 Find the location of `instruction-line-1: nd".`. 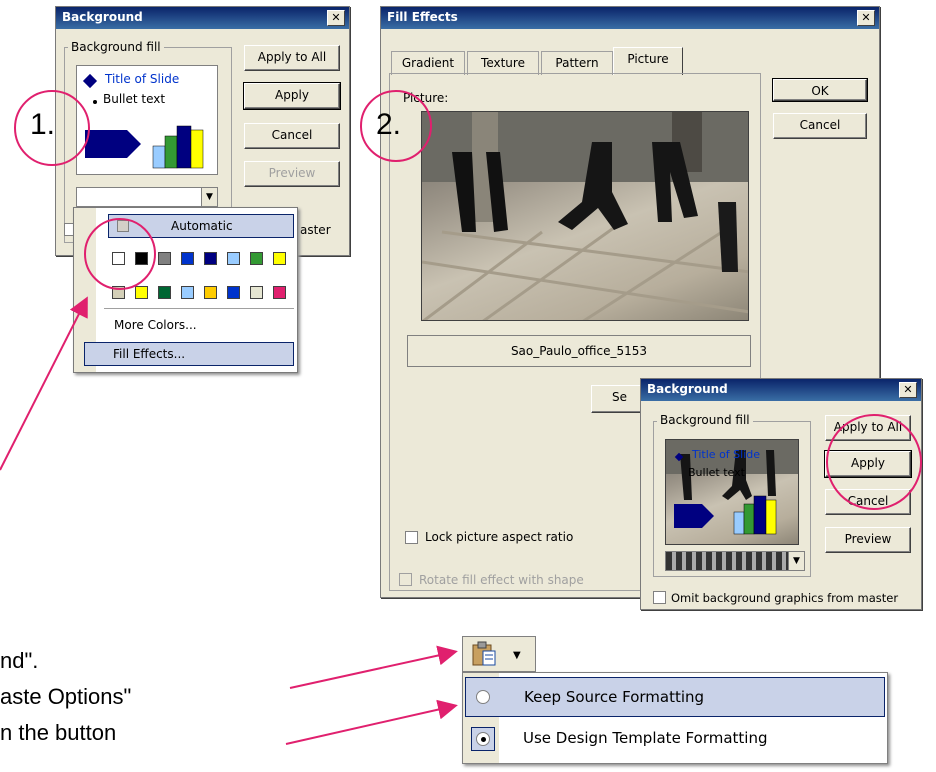

instruction-line-1: nd". is located at coordinates (19, 660).